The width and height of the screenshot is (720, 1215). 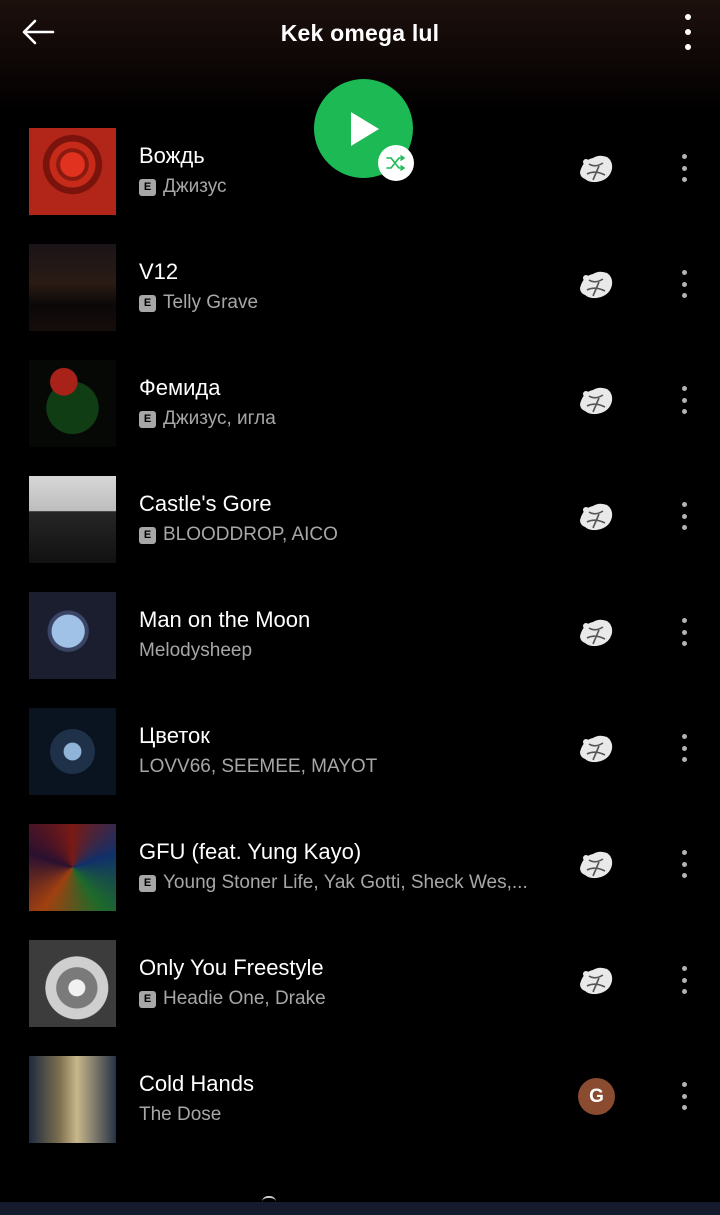 I want to click on track-artists: The Dose, so click(x=180, y=1114).